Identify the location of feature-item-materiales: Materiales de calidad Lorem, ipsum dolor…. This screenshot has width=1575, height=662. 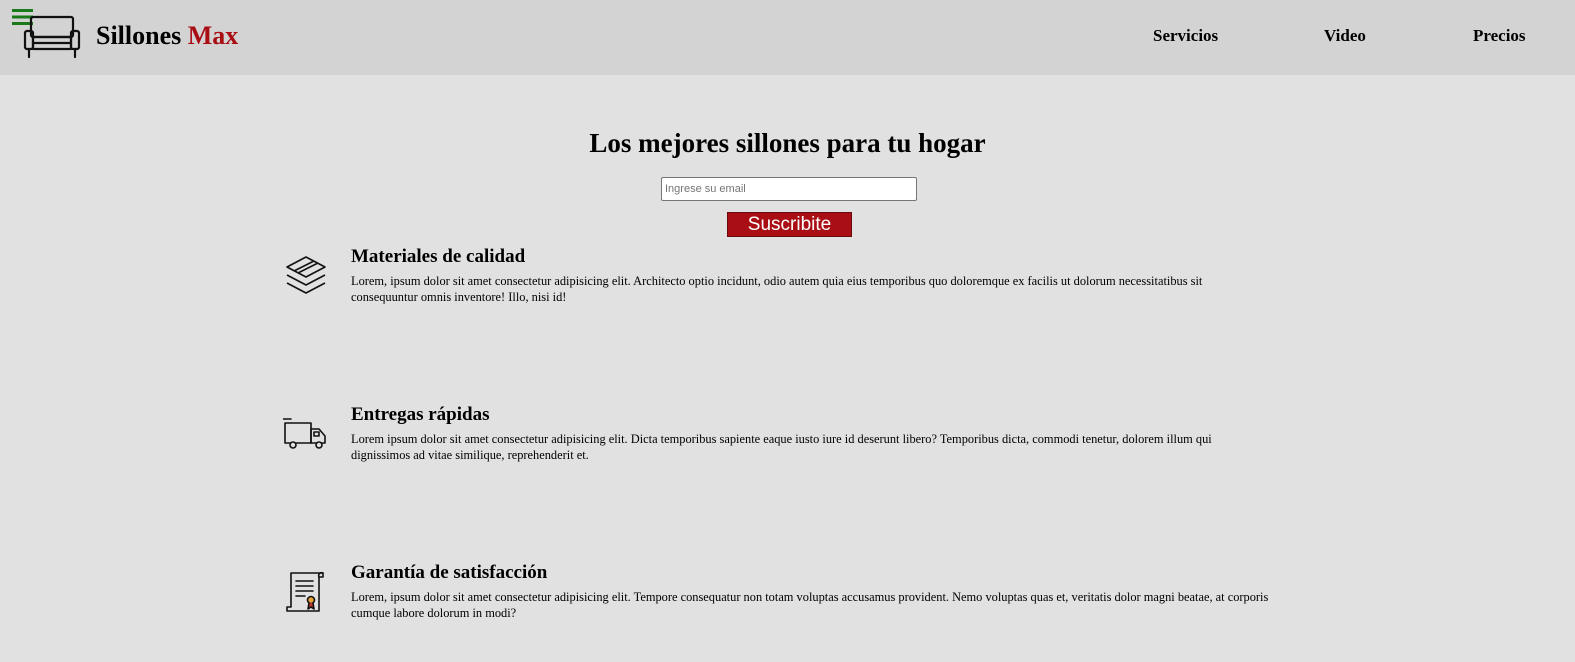
(778, 285).